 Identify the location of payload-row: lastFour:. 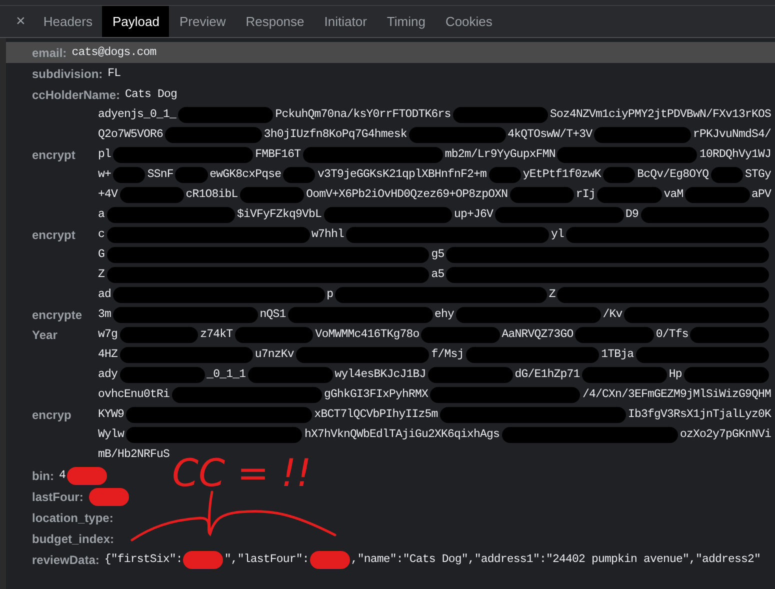
(68, 496).